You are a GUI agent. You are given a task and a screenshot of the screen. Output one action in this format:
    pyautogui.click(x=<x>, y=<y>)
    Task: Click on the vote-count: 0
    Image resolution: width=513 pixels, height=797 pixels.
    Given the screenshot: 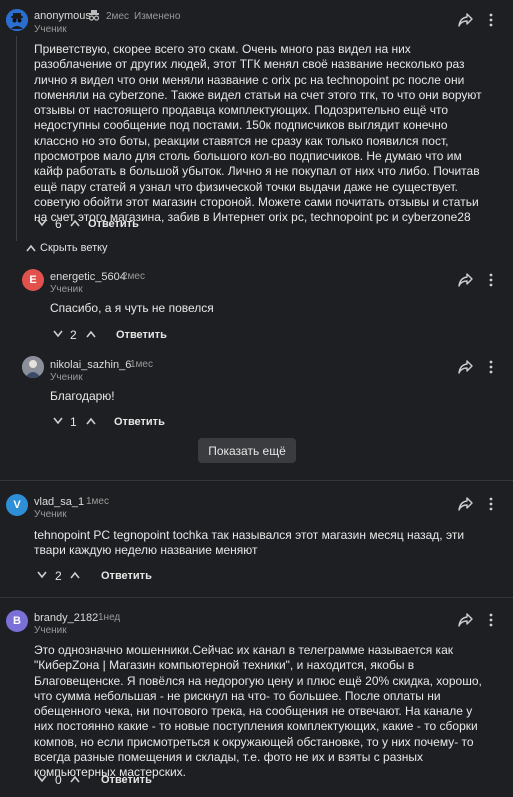 What is the action you would take?
    pyautogui.click(x=58, y=780)
    